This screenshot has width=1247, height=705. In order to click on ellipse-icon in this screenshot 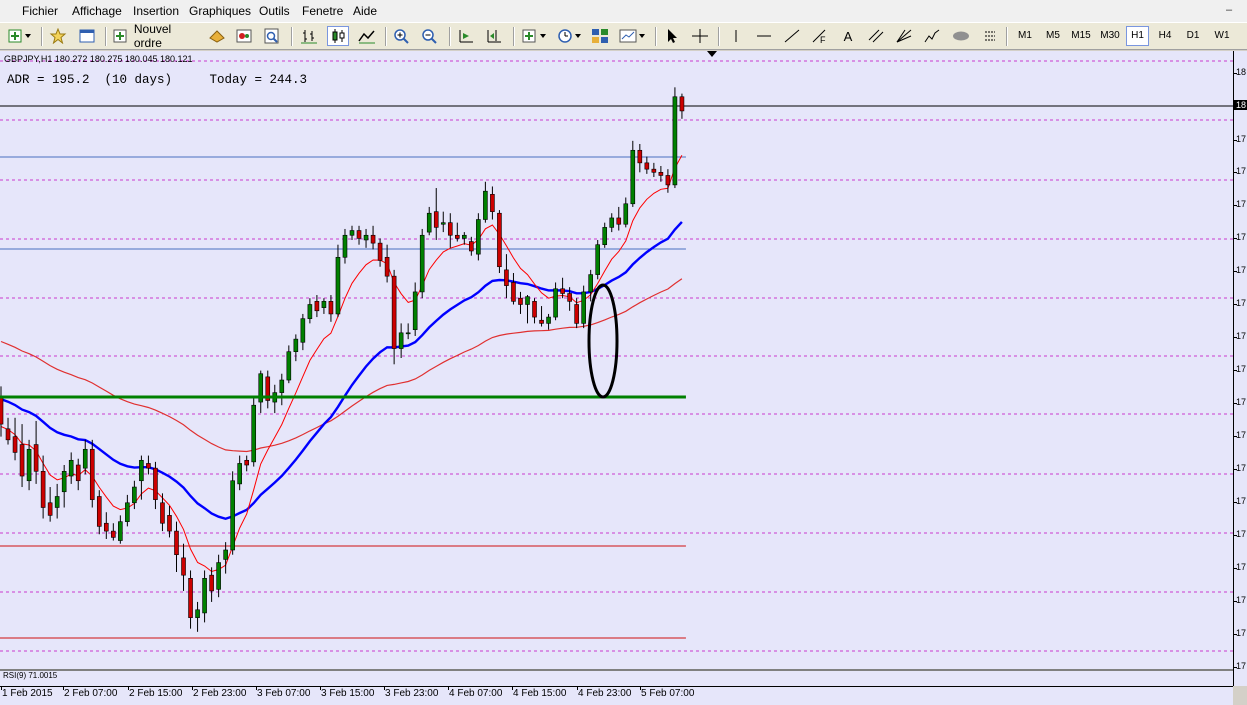, I will do `click(961, 36)`.